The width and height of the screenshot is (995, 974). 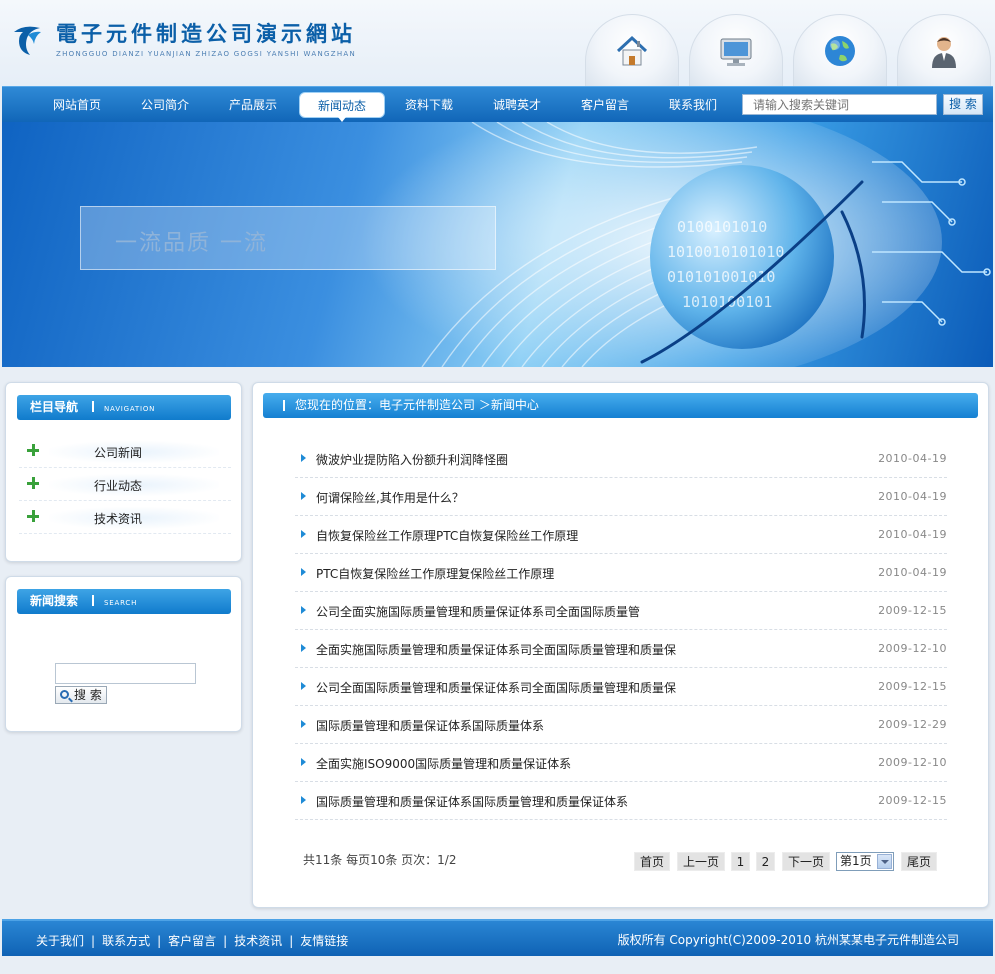 What do you see at coordinates (788, 50) in the screenshot?
I see `top-icon-bar` at bounding box center [788, 50].